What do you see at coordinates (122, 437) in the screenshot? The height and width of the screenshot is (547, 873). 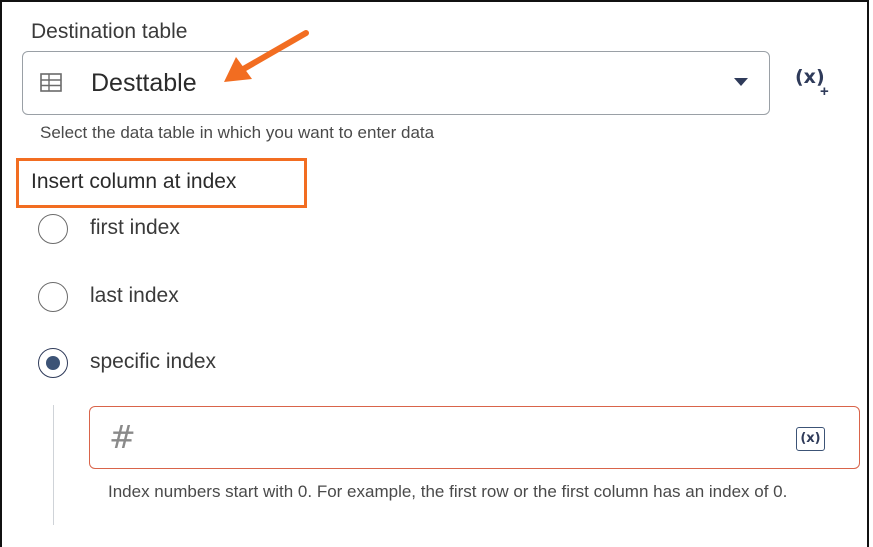 I see `hash-icon: #` at bounding box center [122, 437].